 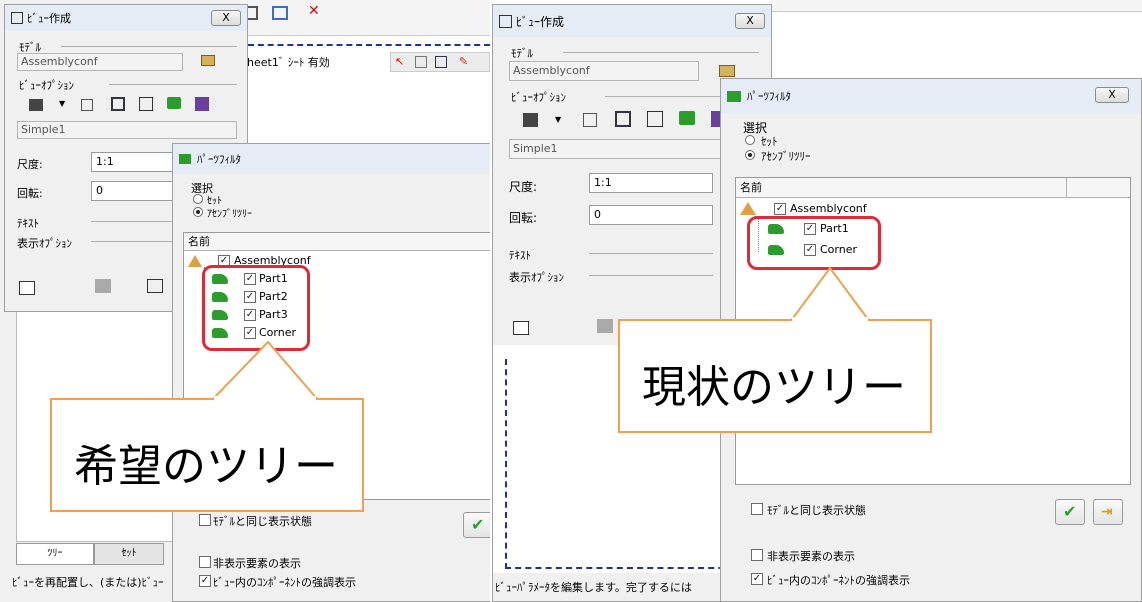 I want to click on toolbar-delete-view-icon: ✕, so click(x=316, y=11).